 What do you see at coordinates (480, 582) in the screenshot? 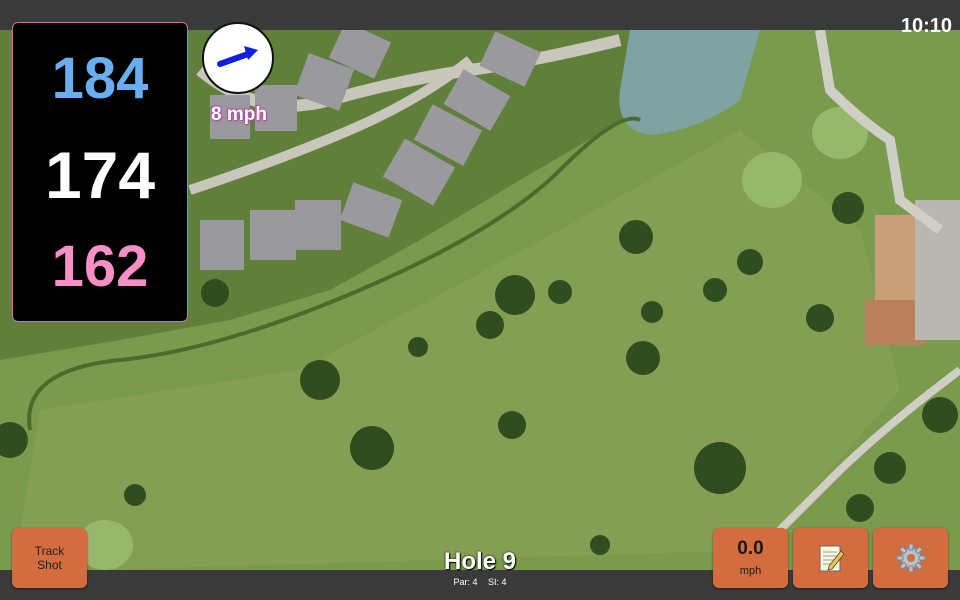
I see `hole-meta: Par: 4 SI: 4` at bounding box center [480, 582].